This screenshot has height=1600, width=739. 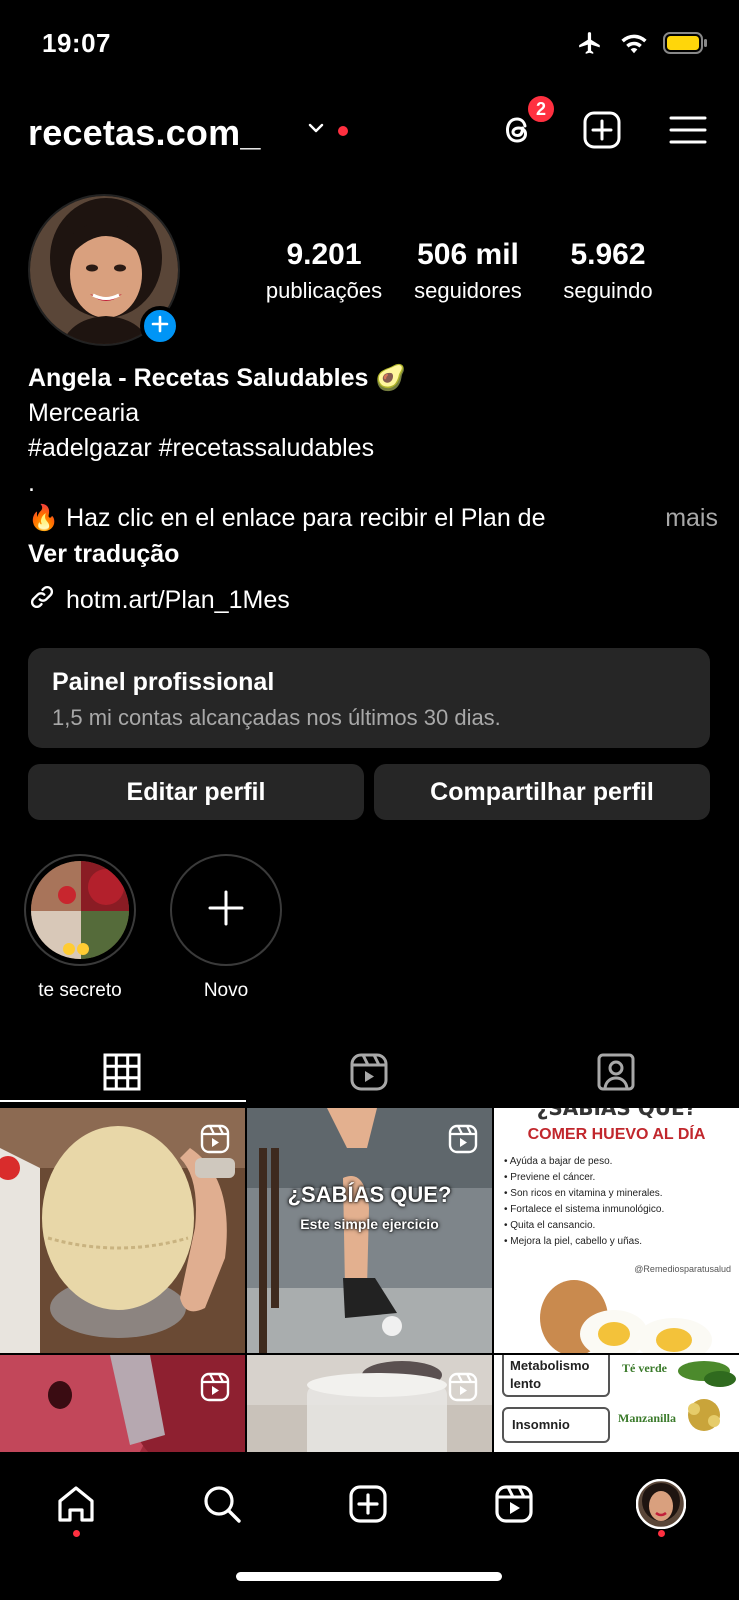 What do you see at coordinates (369, 1576) in the screenshot?
I see `home-indicator` at bounding box center [369, 1576].